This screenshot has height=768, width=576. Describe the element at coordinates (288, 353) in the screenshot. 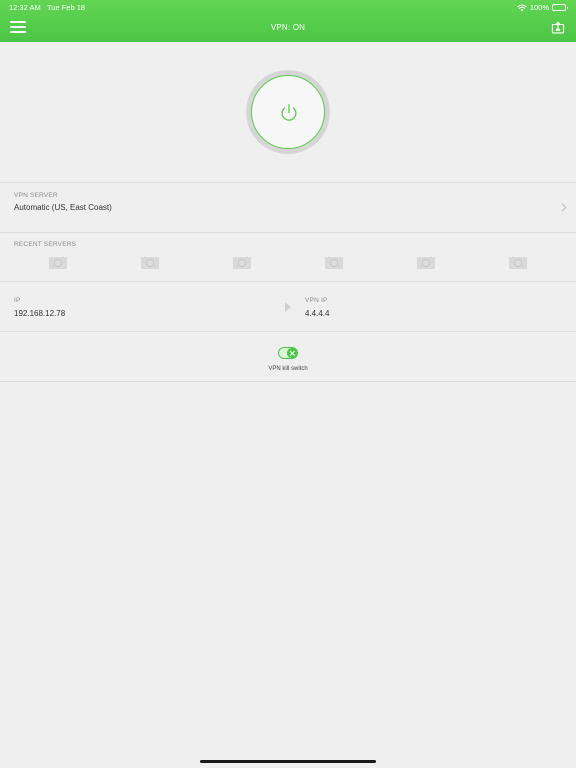

I see `kill-switch-toggle` at that location.